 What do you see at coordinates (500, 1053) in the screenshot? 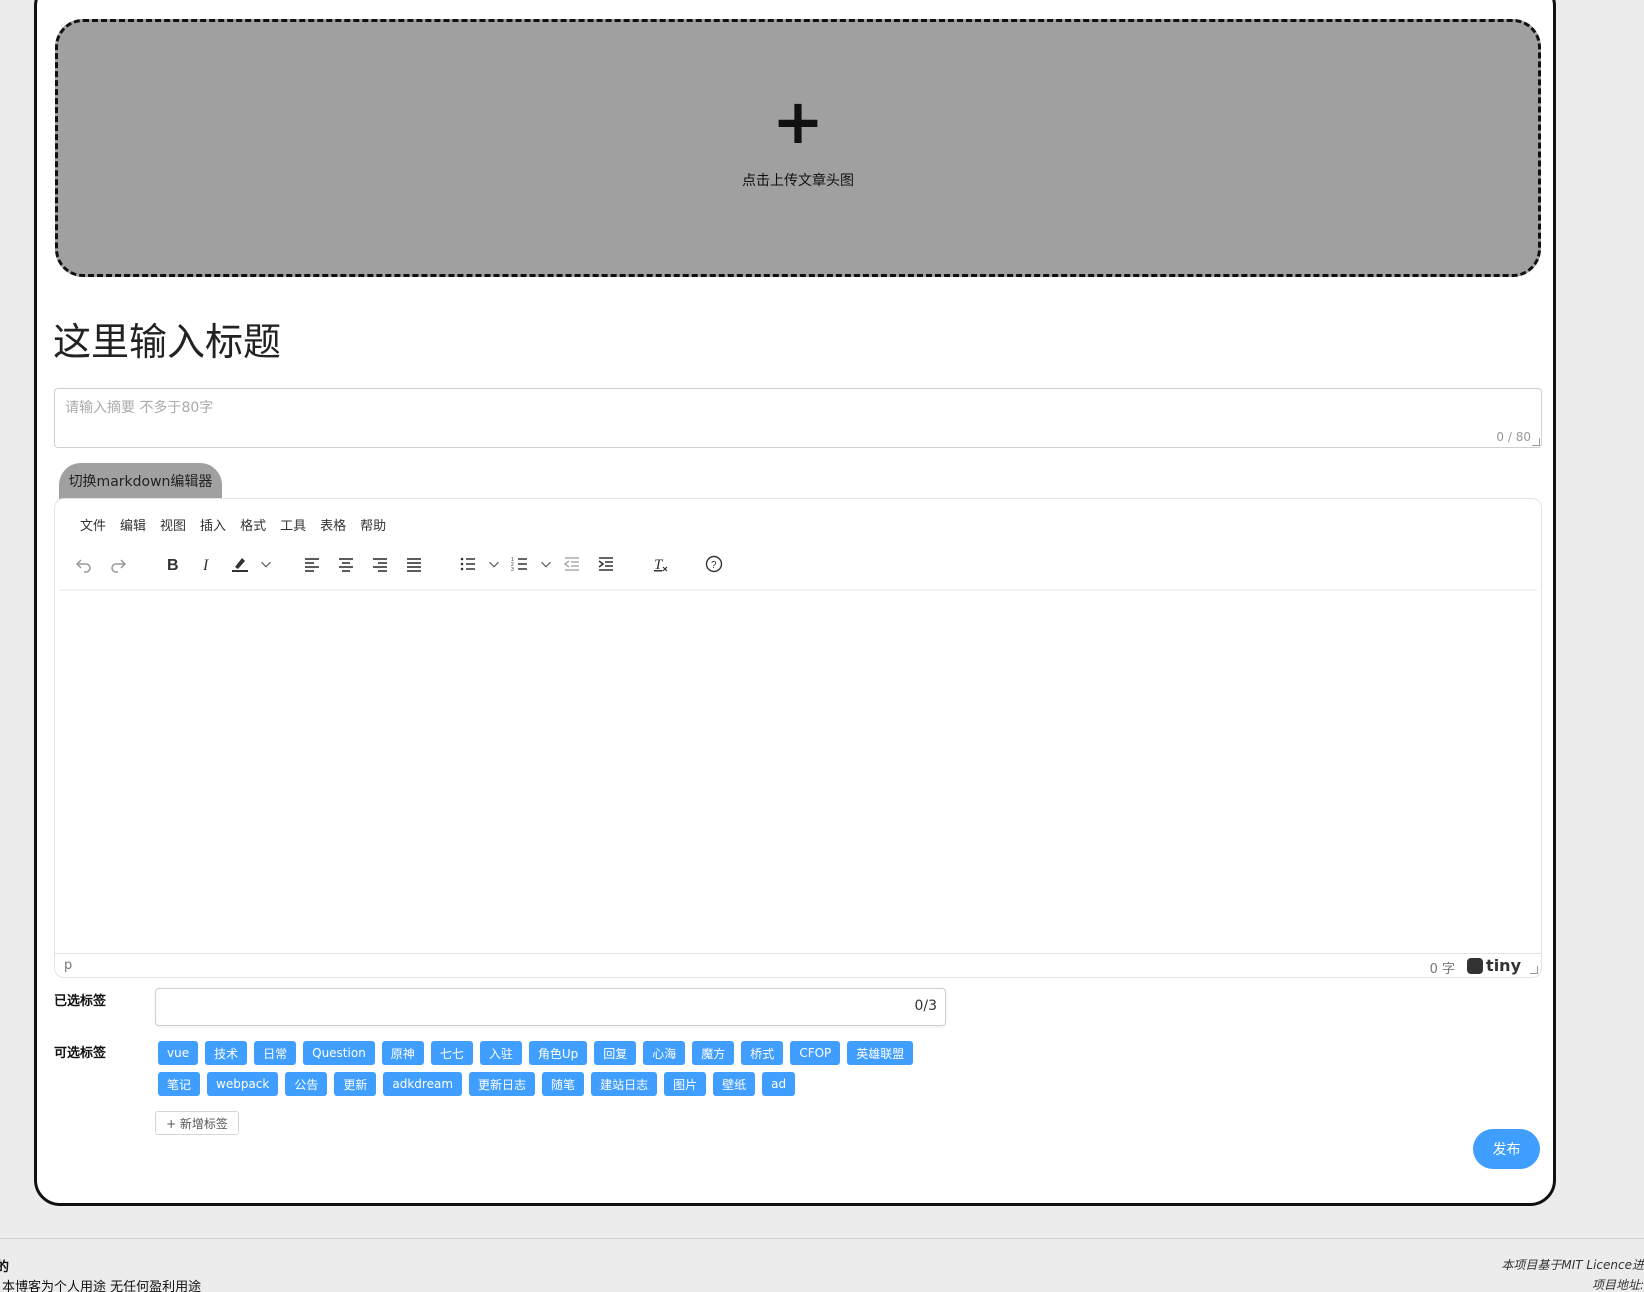
I see `tag-option: 入驻` at bounding box center [500, 1053].